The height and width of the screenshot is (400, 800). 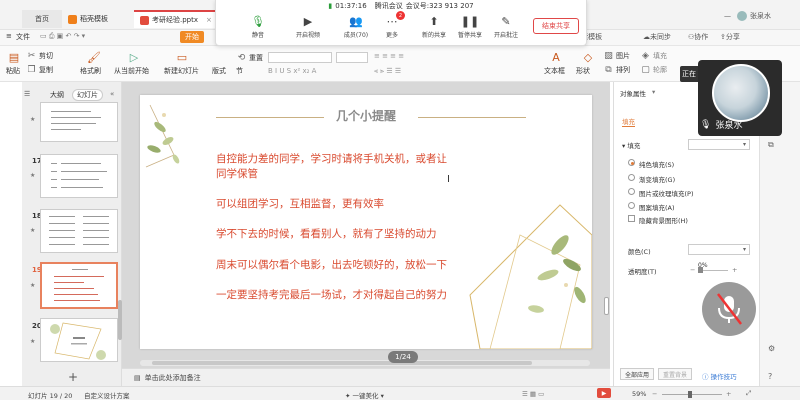 What do you see at coordinates (366, 377) in the screenshot?
I see `notes-area: ▤ 单击此处添加备注` at bounding box center [366, 377].